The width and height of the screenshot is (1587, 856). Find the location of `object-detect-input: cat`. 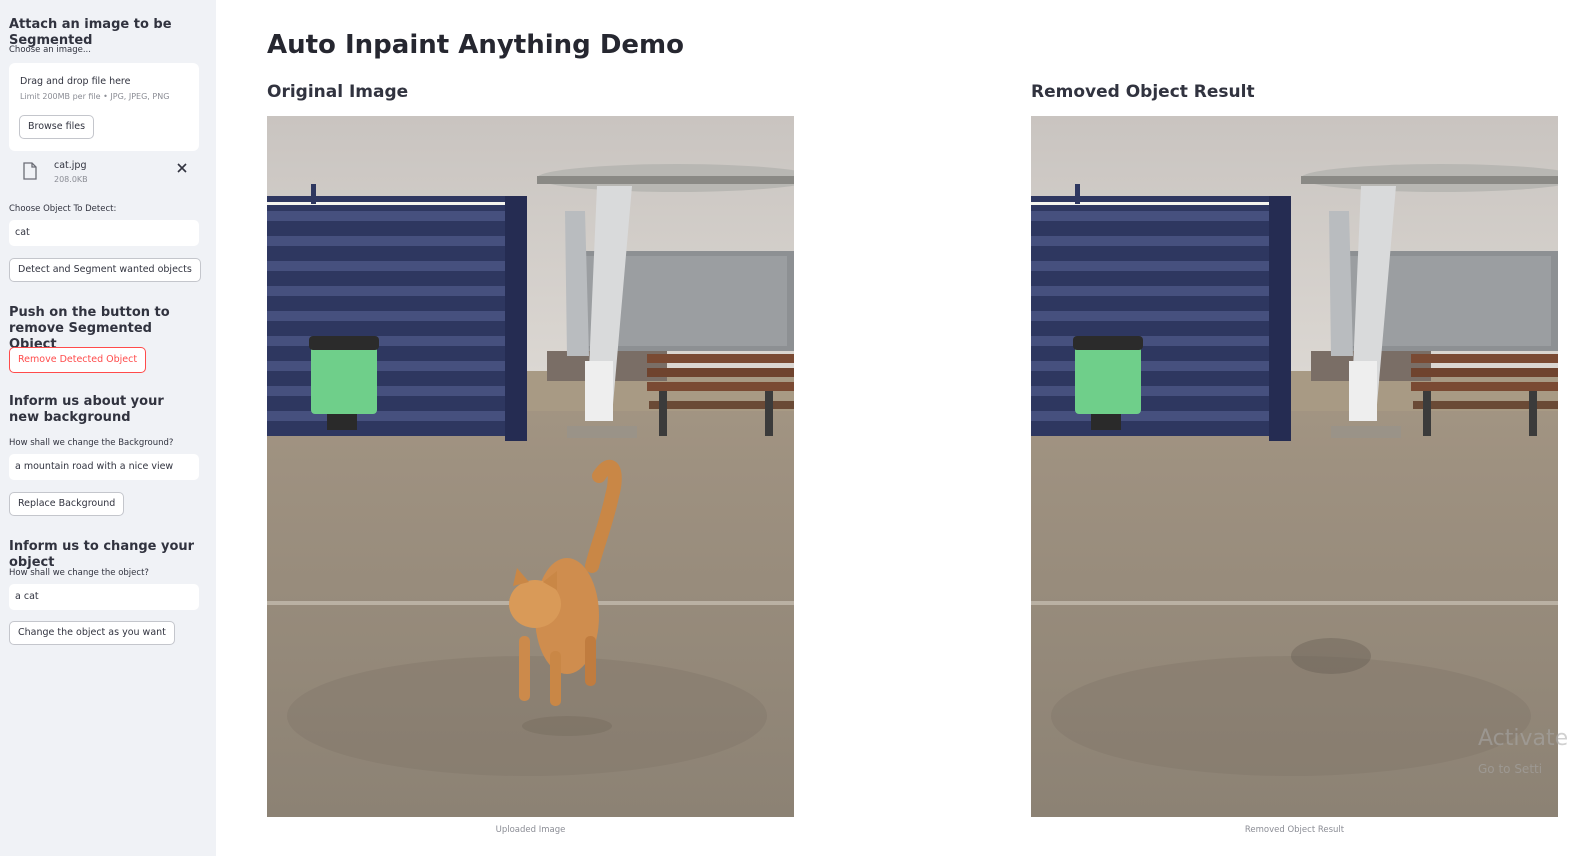

object-detect-input: cat is located at coordinates (104, 233).